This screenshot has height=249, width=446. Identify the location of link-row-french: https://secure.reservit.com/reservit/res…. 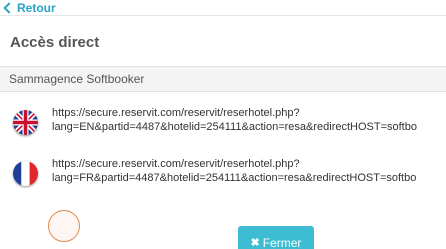
(229, 175).